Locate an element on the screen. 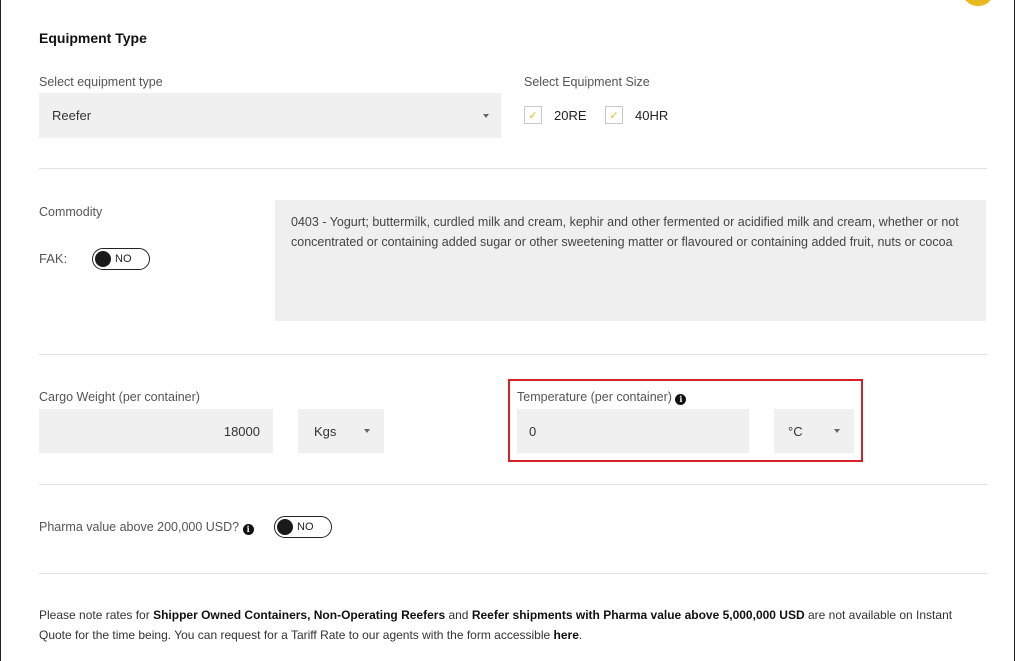 This screenshot has height=661, width=1015. section-title: Equipment Type is located at coordinates (93, 38).